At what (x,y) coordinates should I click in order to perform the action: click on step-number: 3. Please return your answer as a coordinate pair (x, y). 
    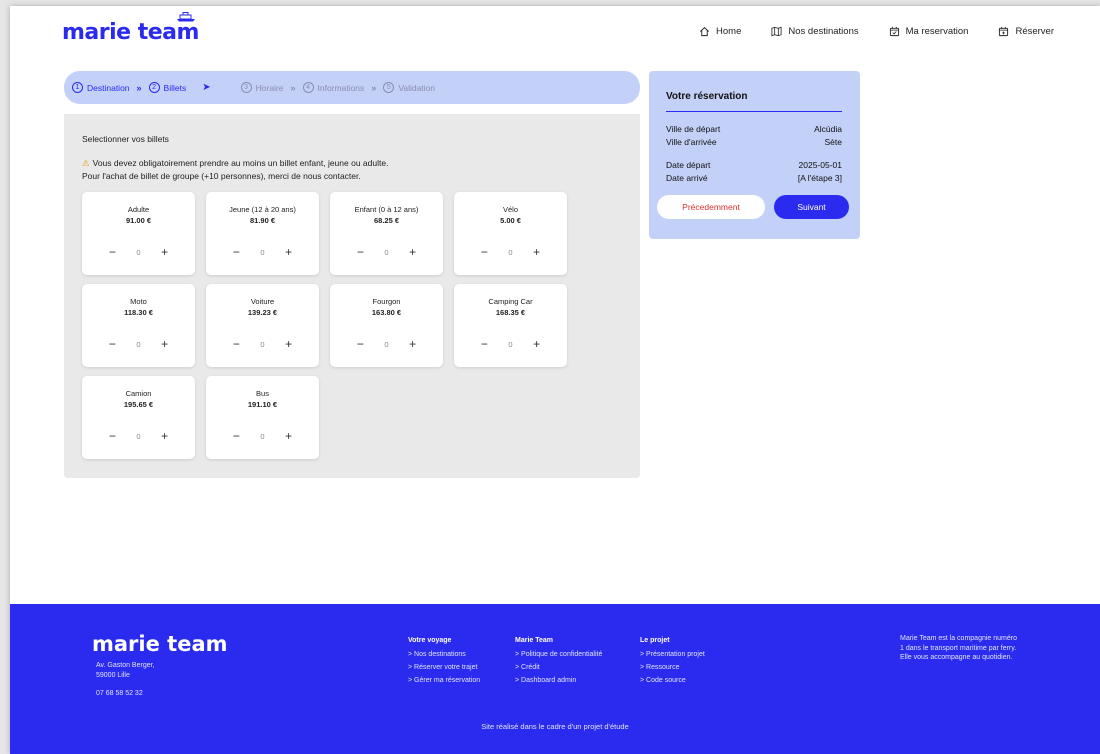
    Looking at the image, I should click on (246, 87).